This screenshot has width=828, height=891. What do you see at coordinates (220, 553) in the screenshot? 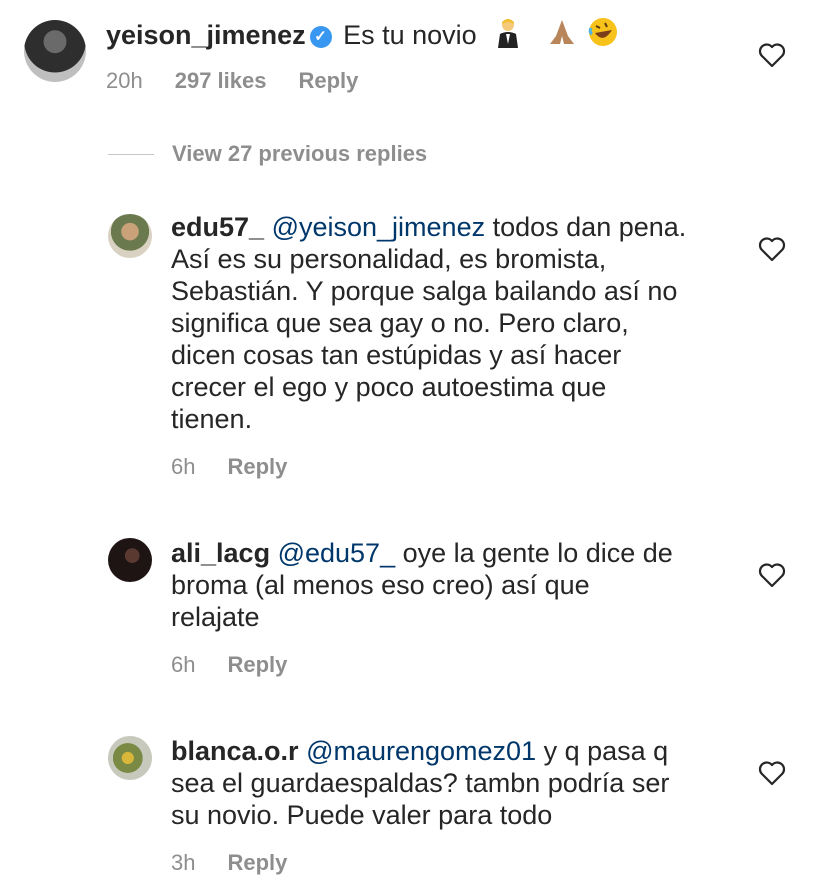
I see `username: ali_lacg` at bounding box center [220, 553].